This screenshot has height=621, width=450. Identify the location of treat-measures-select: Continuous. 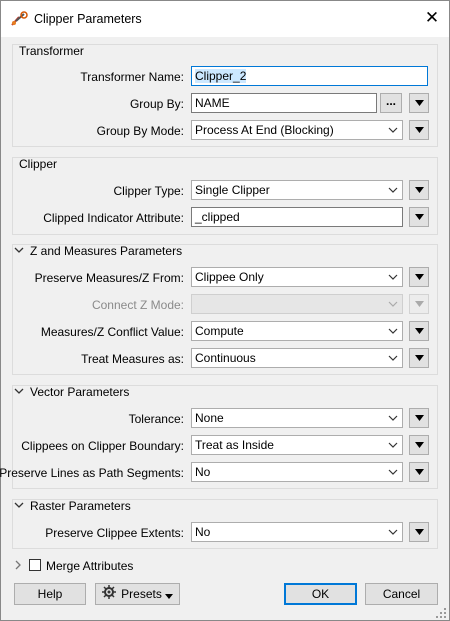
(297, 358).